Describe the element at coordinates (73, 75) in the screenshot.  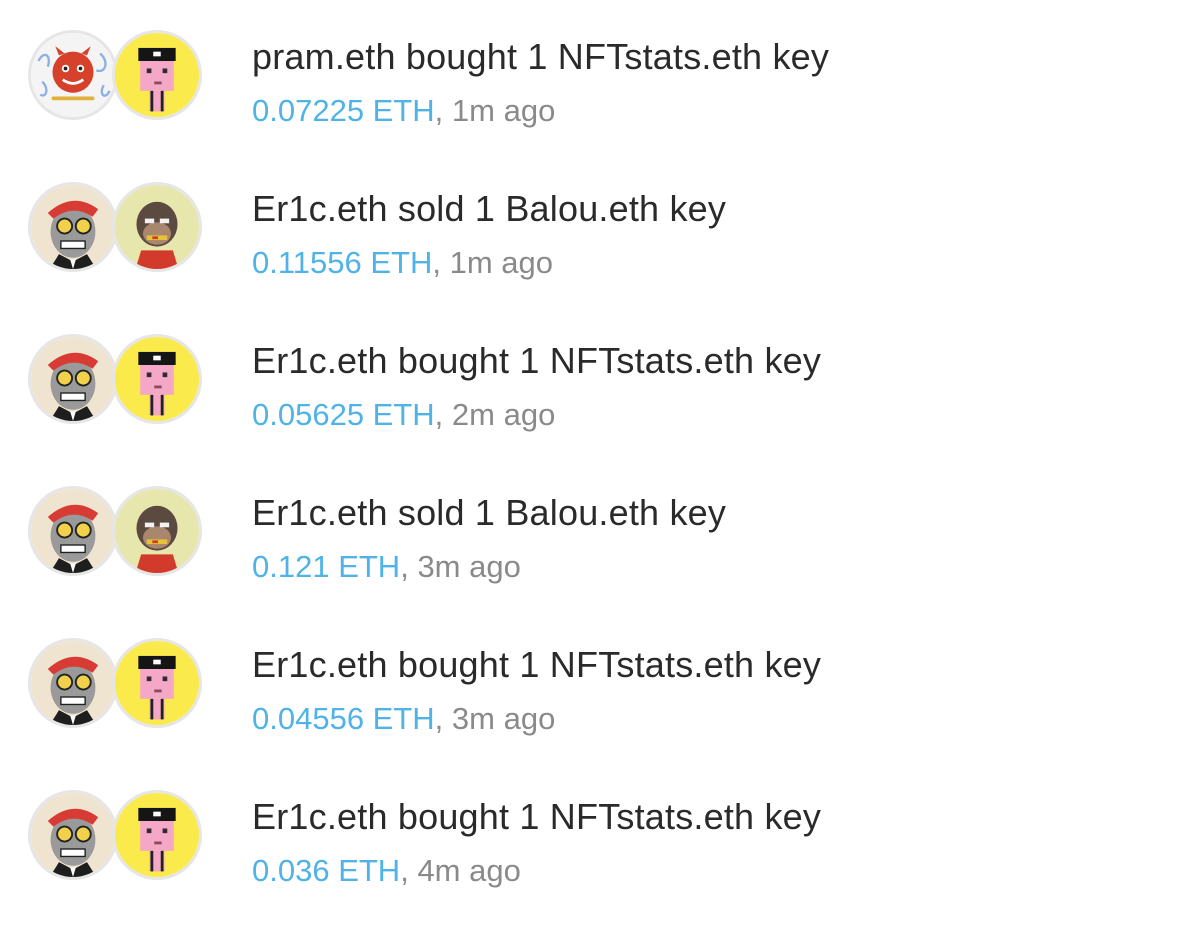
I see `red-cat-avatar` at that location.